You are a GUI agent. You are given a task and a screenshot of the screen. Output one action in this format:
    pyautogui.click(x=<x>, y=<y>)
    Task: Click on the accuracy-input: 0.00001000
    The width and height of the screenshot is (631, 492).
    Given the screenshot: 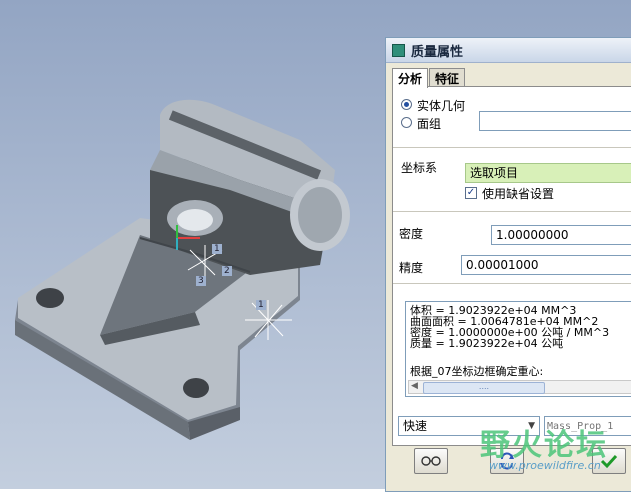 What is the action you would take?
    pyautogui.click(x=546, y=265)
    